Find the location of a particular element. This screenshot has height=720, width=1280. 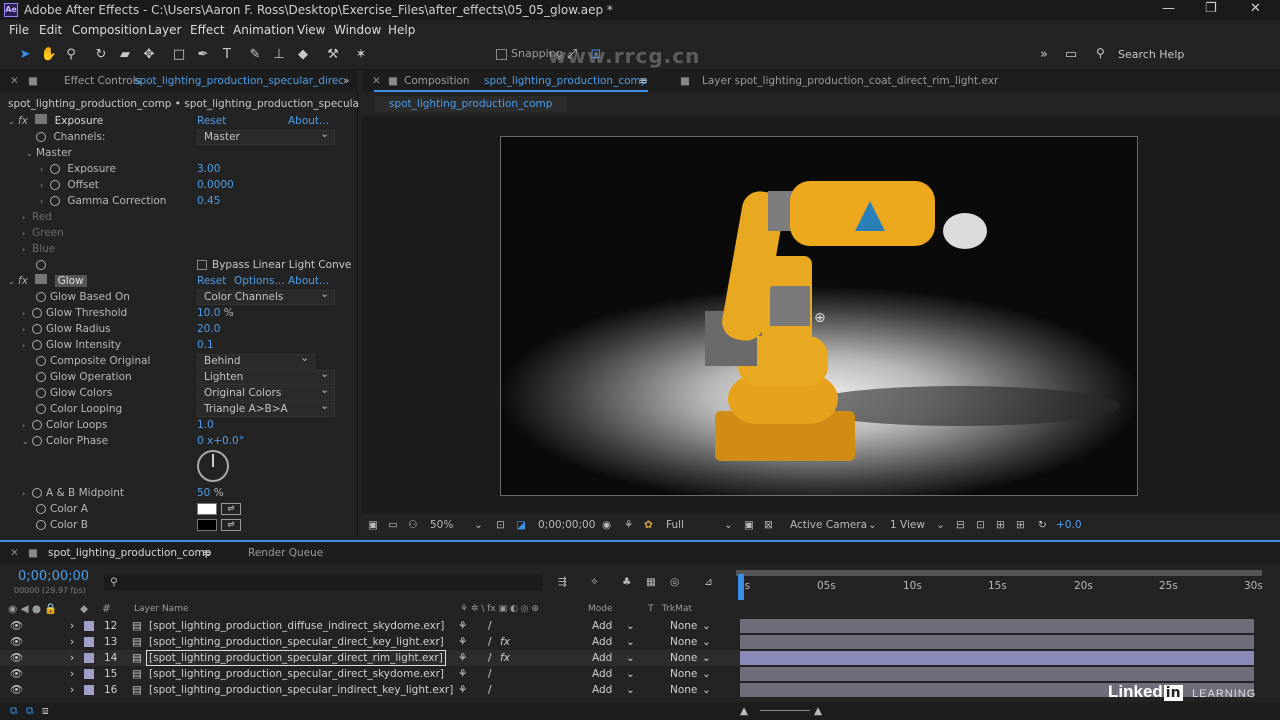

effect-controls-tab-label: Effect Controls is located at coordinates (102, 81).